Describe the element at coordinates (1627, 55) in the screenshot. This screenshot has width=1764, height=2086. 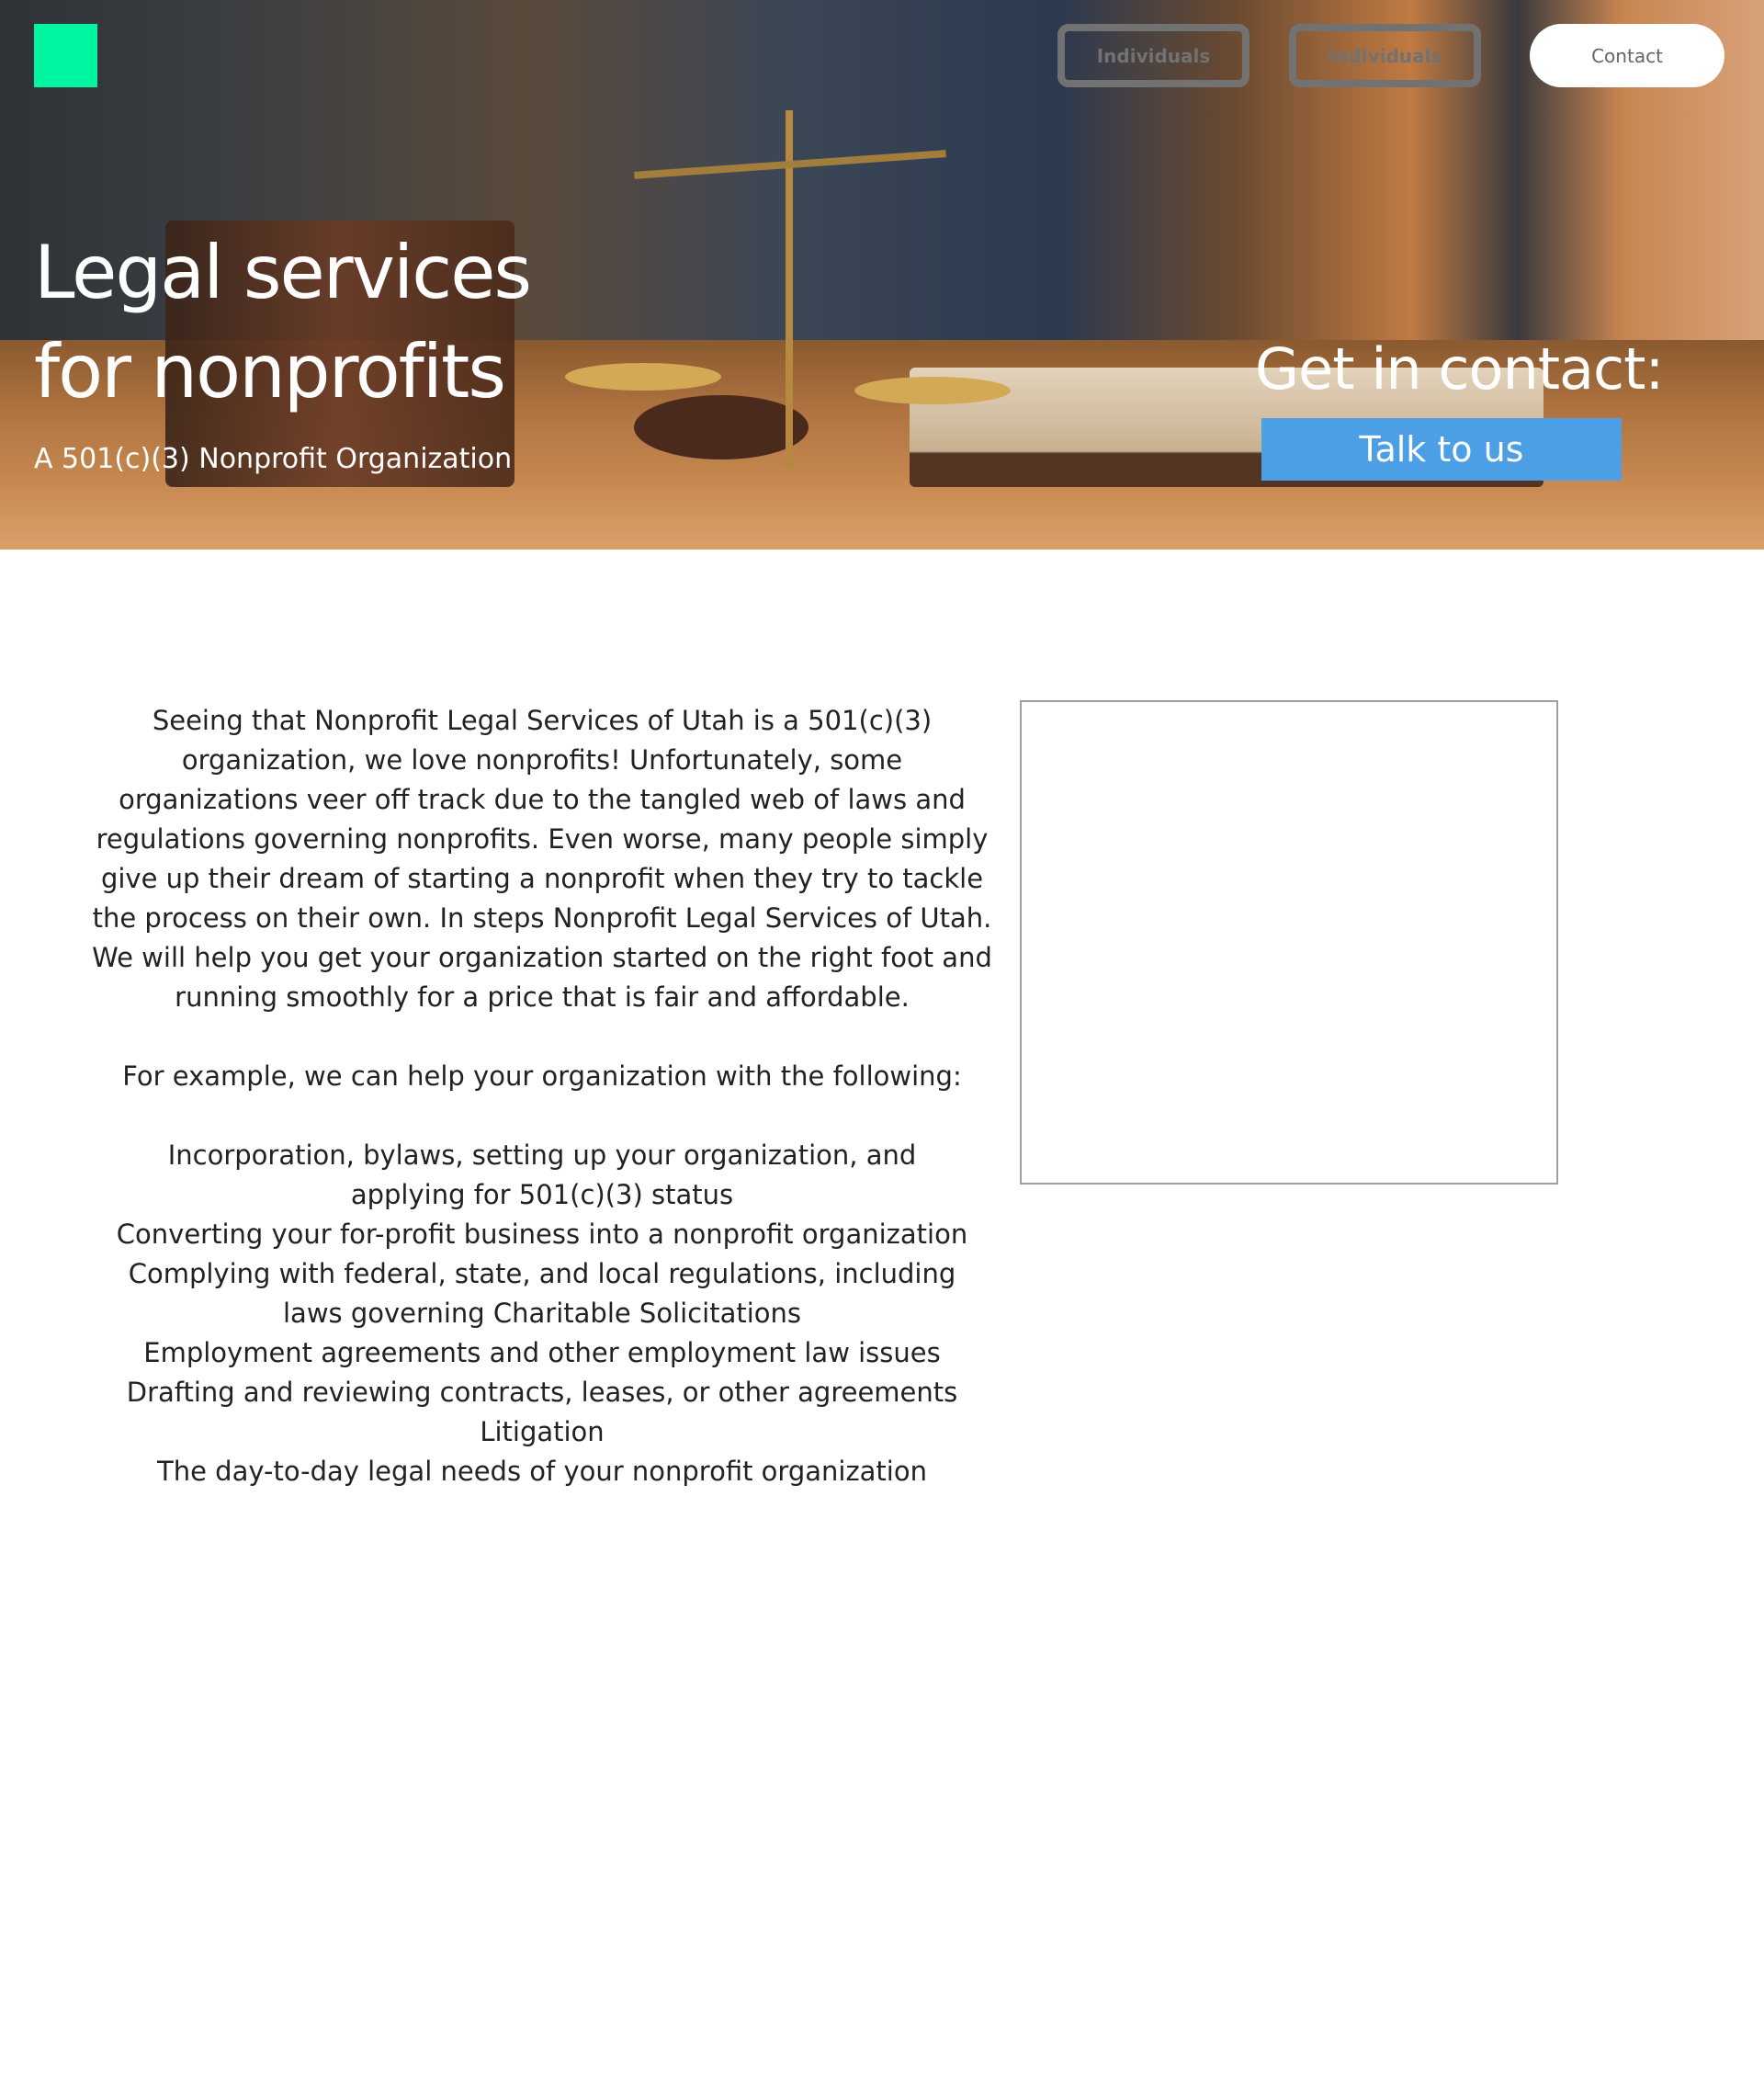
I see `contact-button: Contact` at that location.